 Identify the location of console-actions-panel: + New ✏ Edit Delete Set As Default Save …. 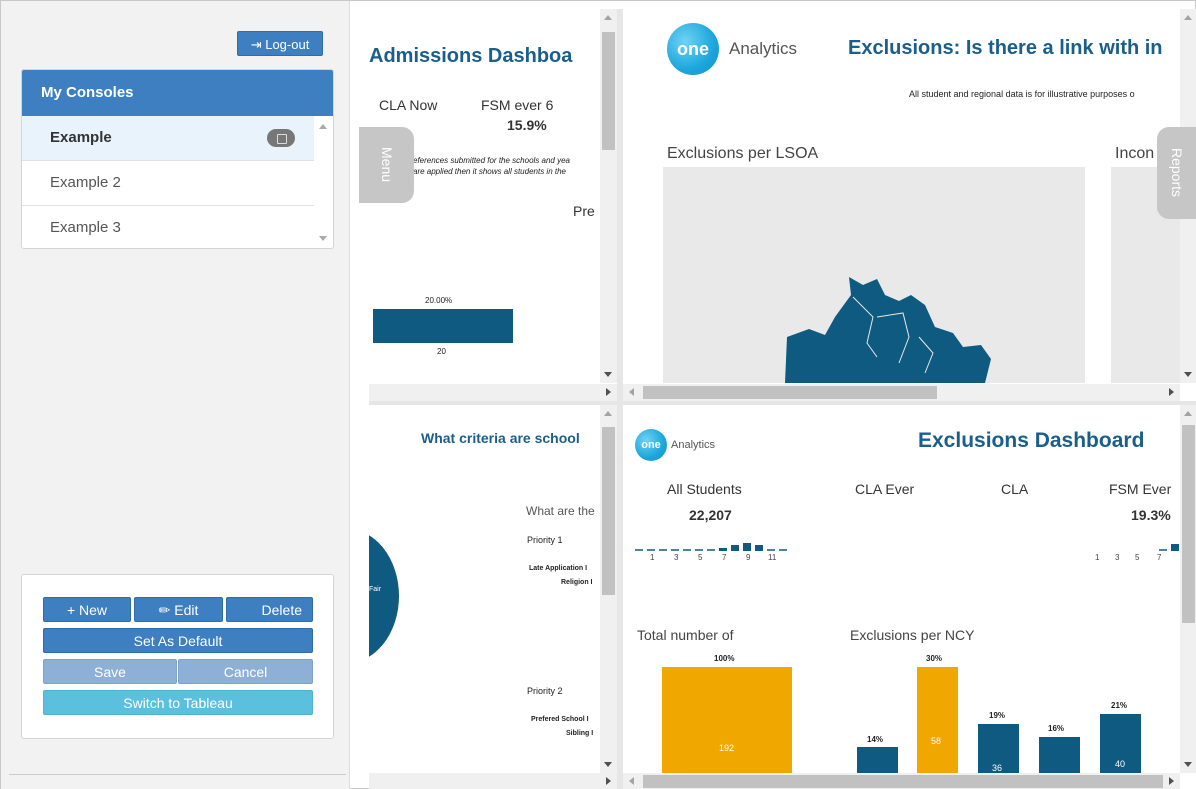
(177, 656).